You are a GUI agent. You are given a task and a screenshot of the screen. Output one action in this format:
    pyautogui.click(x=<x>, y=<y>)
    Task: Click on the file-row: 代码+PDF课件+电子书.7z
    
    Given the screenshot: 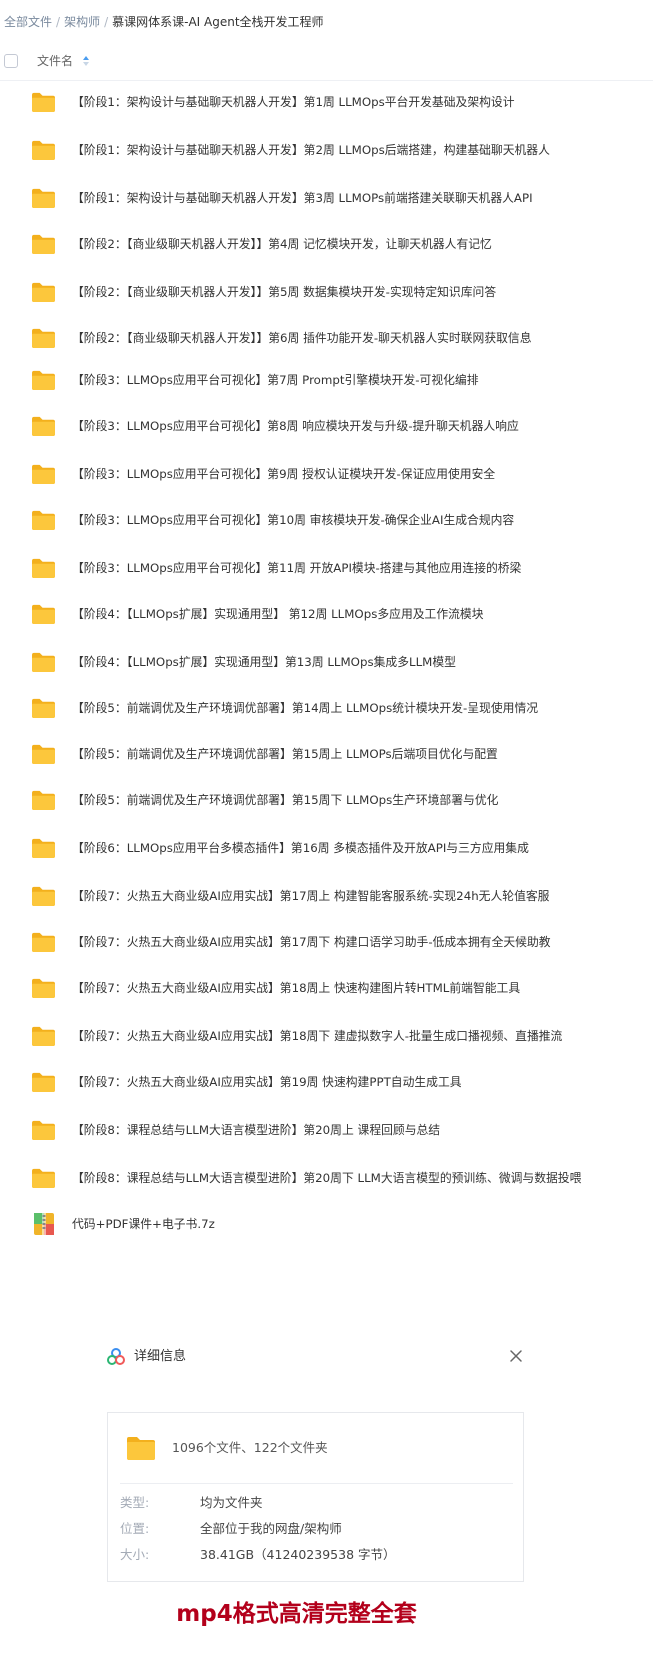 What is the action you would take?
    pyautogui.click(x=326, y=1224)
    